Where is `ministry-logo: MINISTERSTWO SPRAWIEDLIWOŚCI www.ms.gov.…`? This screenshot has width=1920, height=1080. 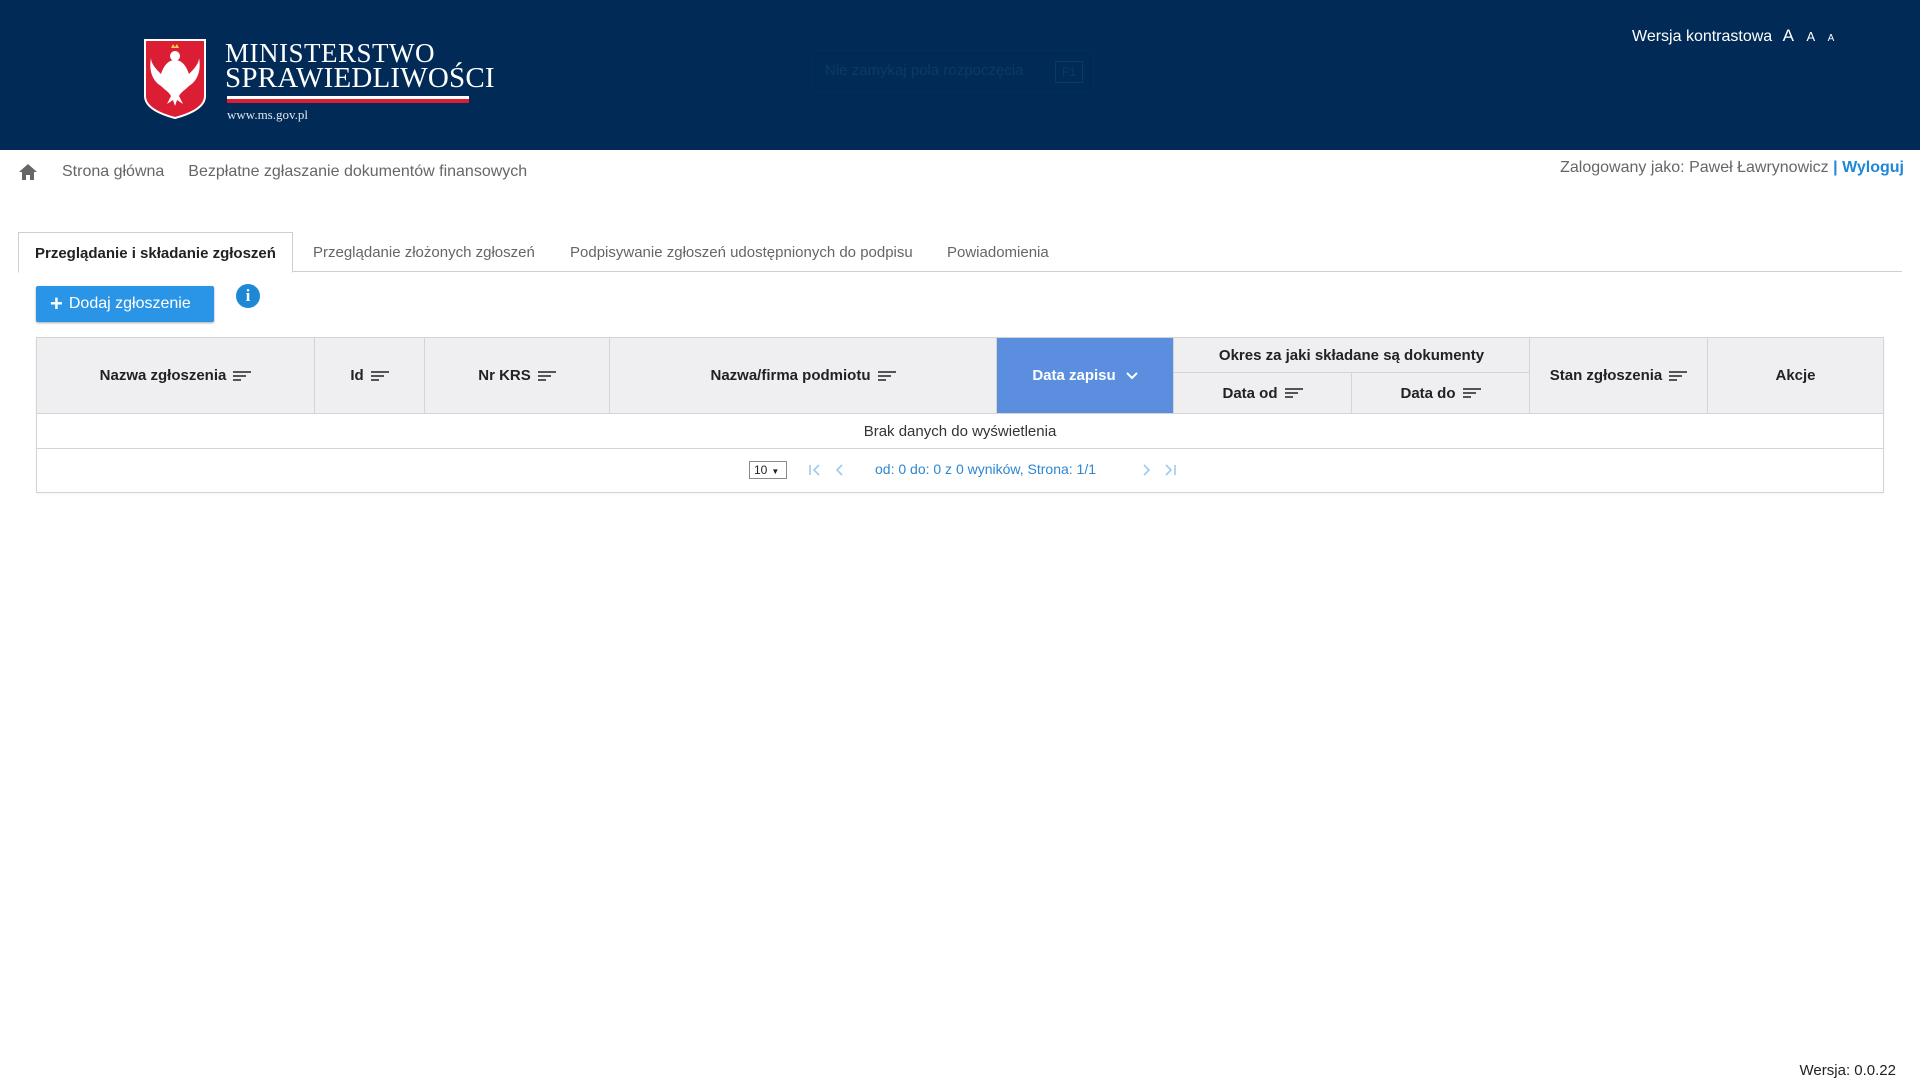
ministry-logo: MINISTERSTWO SPRAWIEDLIWOŚCI www.ms.gov.… is located at coordinates (319, 83).